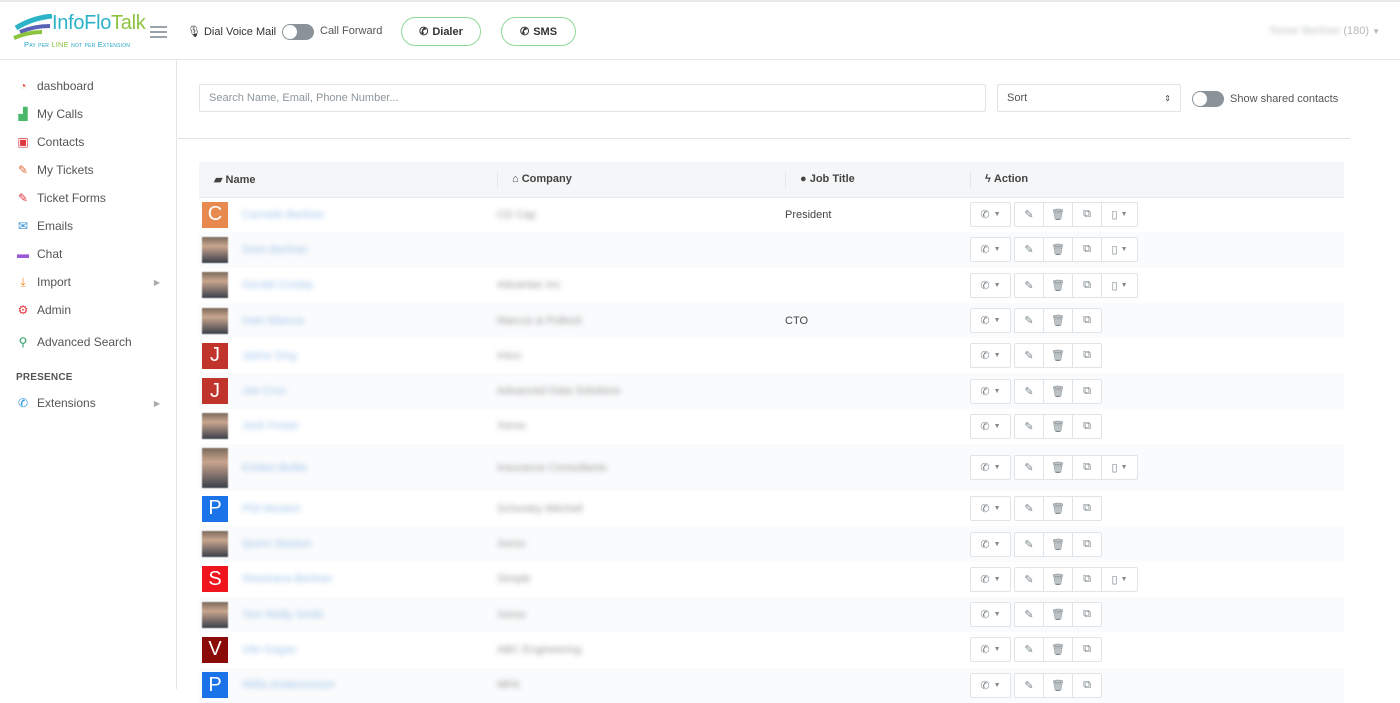 The width and height of the screenshot is (1400, 703). Describe the element at coordinates (283, 215) in the screenshot. I see `contact-name-link: Carmelo Berliner` at that location.